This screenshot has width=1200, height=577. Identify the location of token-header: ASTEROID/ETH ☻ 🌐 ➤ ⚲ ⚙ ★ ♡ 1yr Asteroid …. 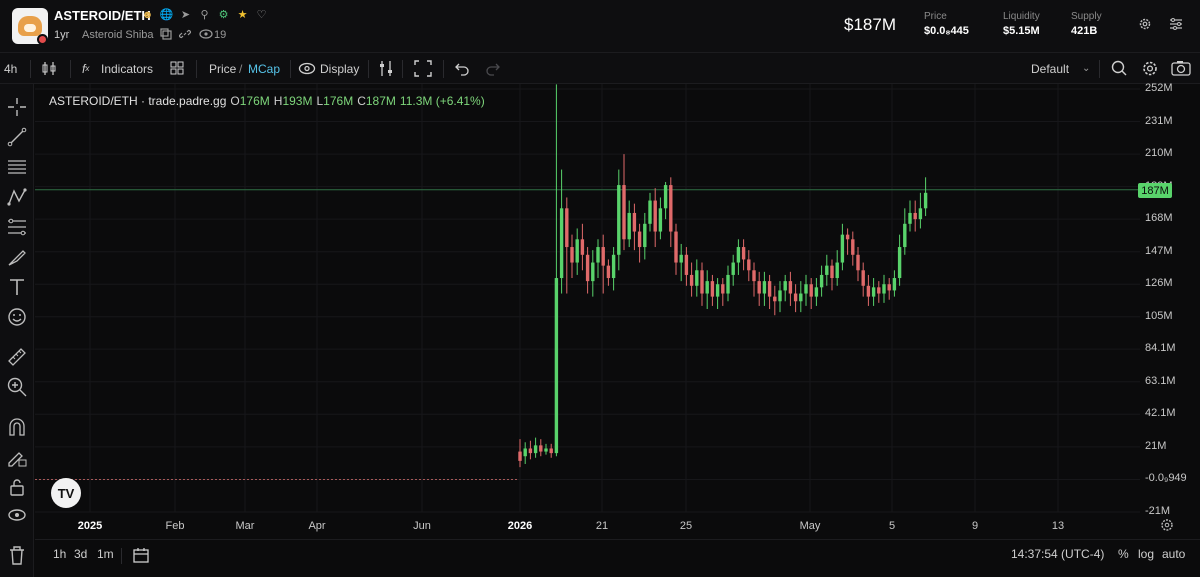
(600, 26).